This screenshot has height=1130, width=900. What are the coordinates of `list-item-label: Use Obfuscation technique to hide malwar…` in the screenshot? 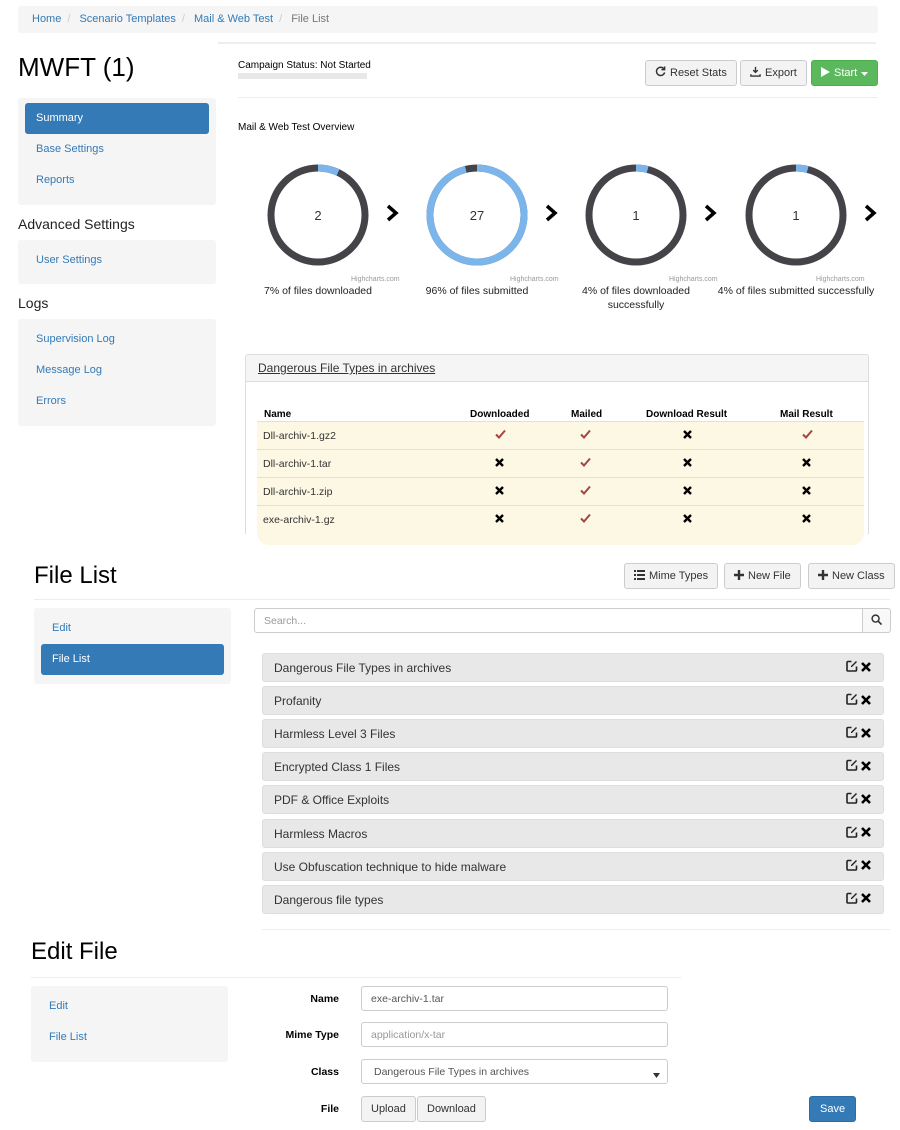 It's located at (390, 866).